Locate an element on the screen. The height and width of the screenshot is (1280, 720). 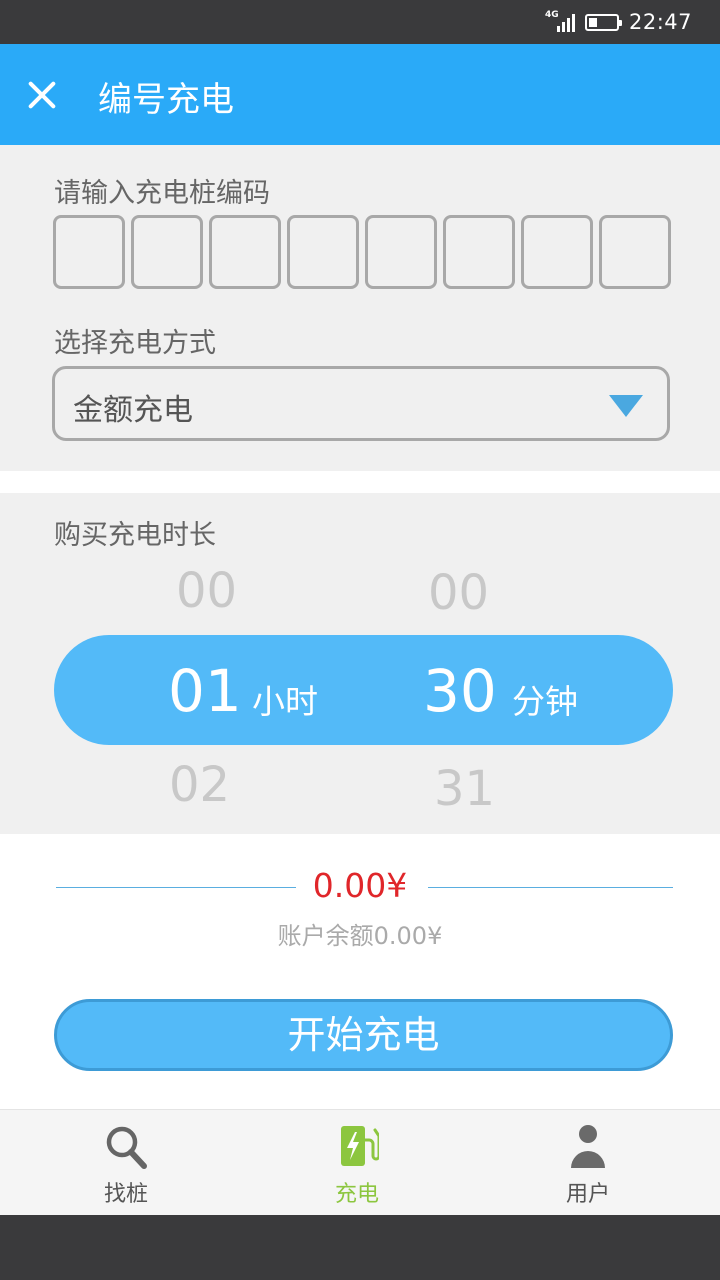
bottom-nav: 找桩 充电 用户 is located at coordinates (360, 1162).